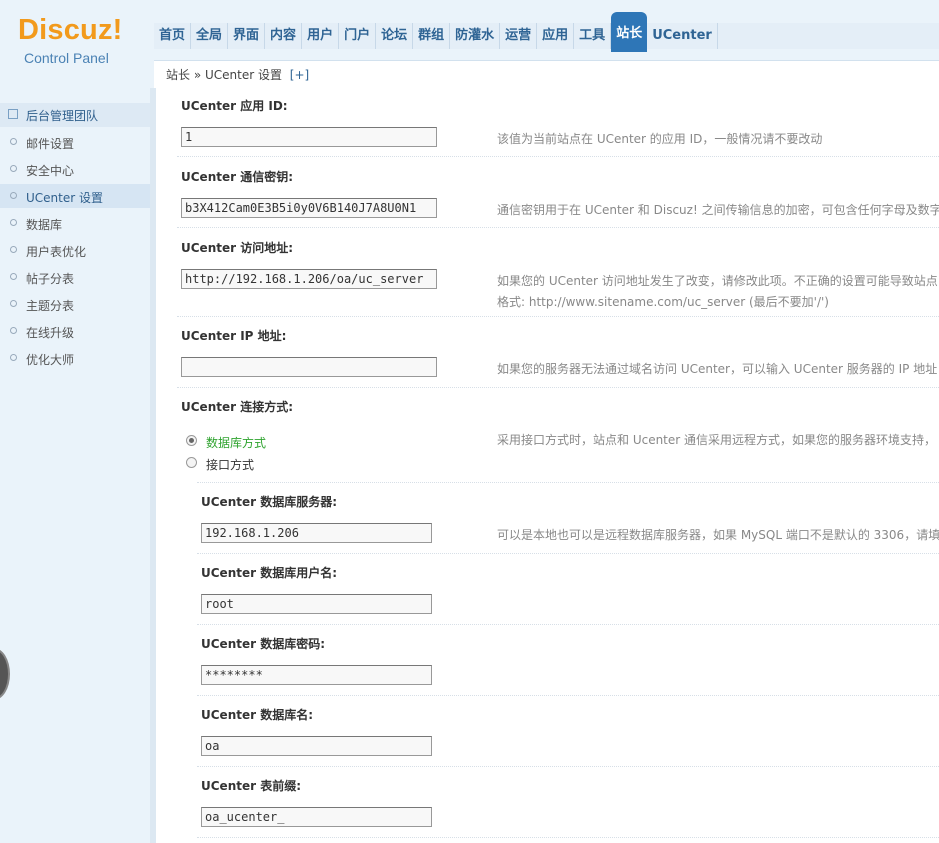  I want to click on ucenter-url-label: UCenter 访问地址:, so click(237, 248).